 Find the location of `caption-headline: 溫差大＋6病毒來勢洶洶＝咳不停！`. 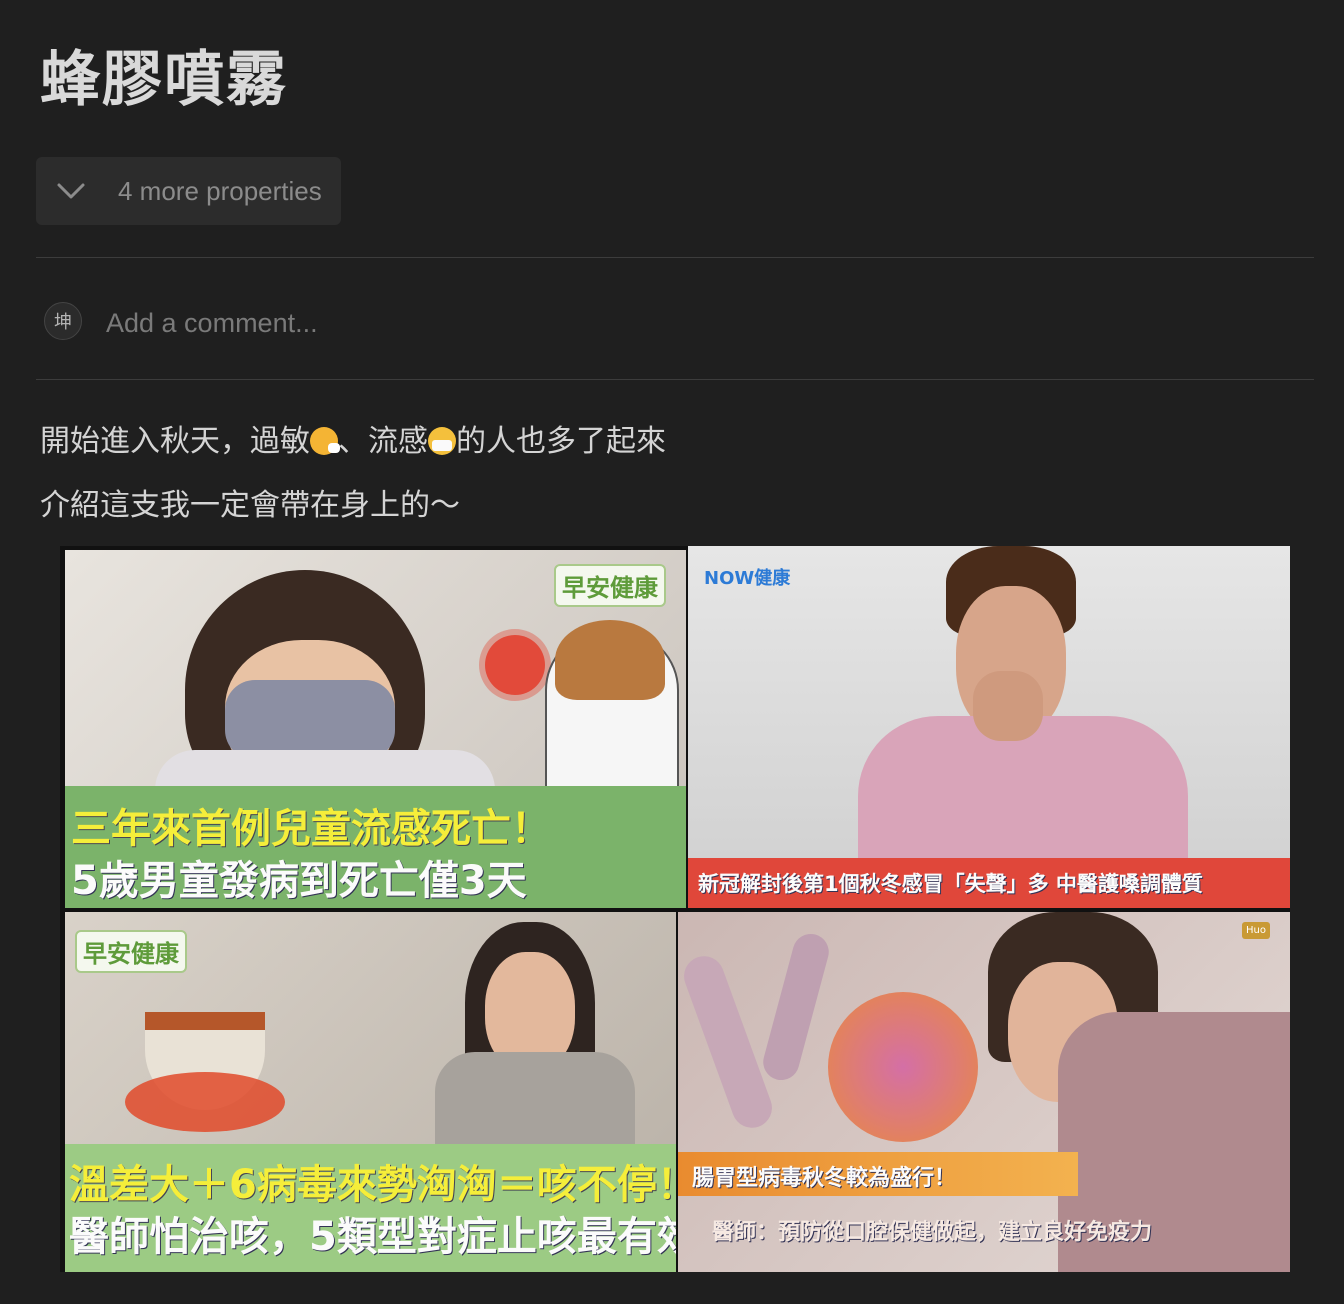

caption-headline: 溫差大＋6病毒來勢洶洶＝咳不停！ is located at coordinates (372, 1185).